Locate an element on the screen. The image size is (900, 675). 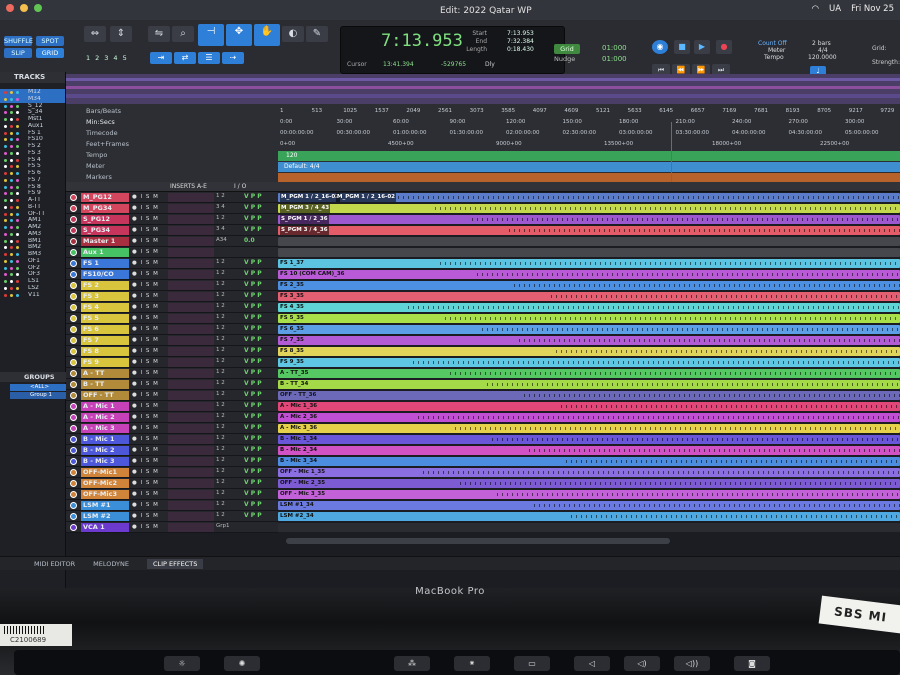
track-list-item: V11 is located at coordinates (32, 295).